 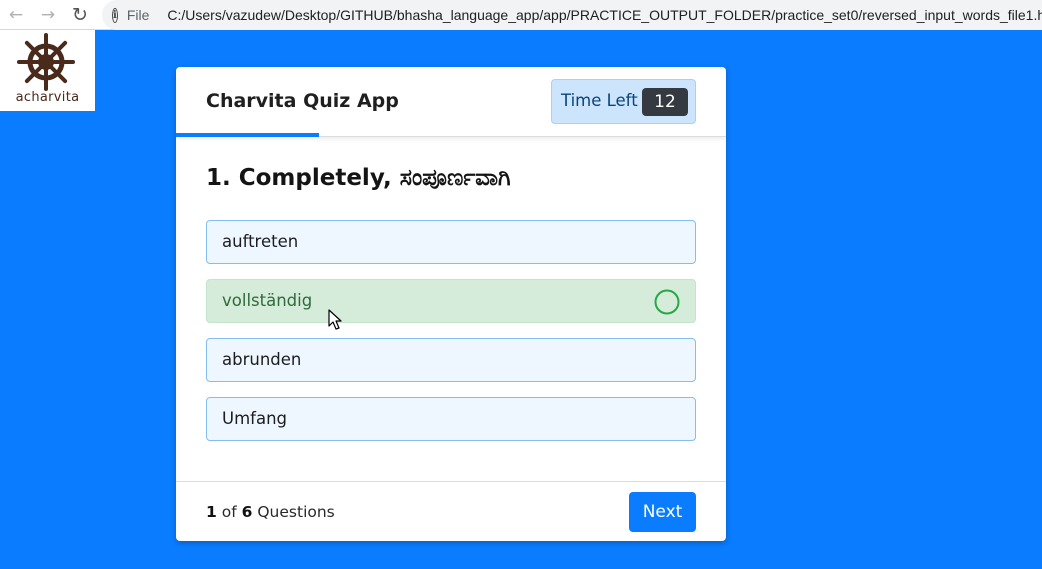 What do you see at coordinates (229, 512) in the screenshot?
I see `question-of: of` at bounding box center [229, 512].